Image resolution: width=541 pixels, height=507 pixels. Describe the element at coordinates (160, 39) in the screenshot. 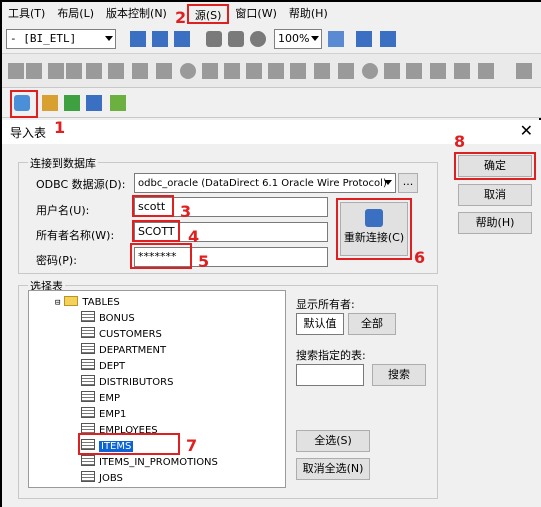

I see `output-icon` at that location.